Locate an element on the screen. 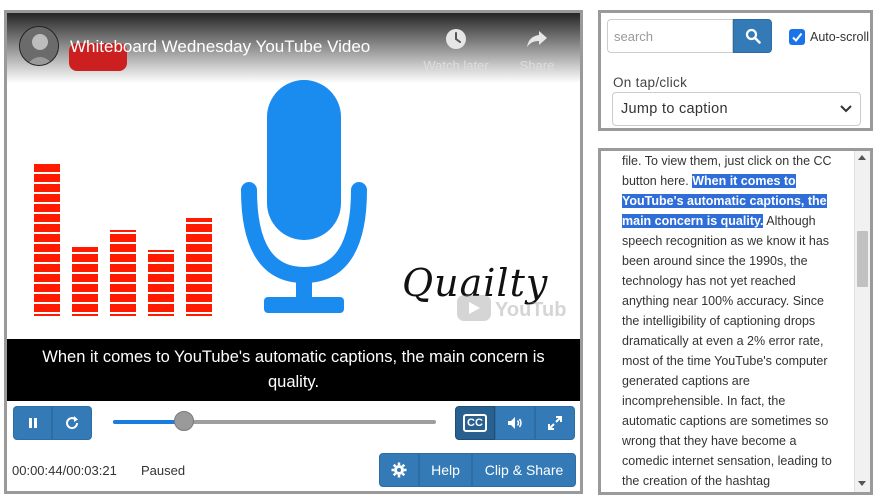 This screenshot has width=876, height=501. autoscroll-toggle: Auto-scroll is located at coordinates (829, 37).